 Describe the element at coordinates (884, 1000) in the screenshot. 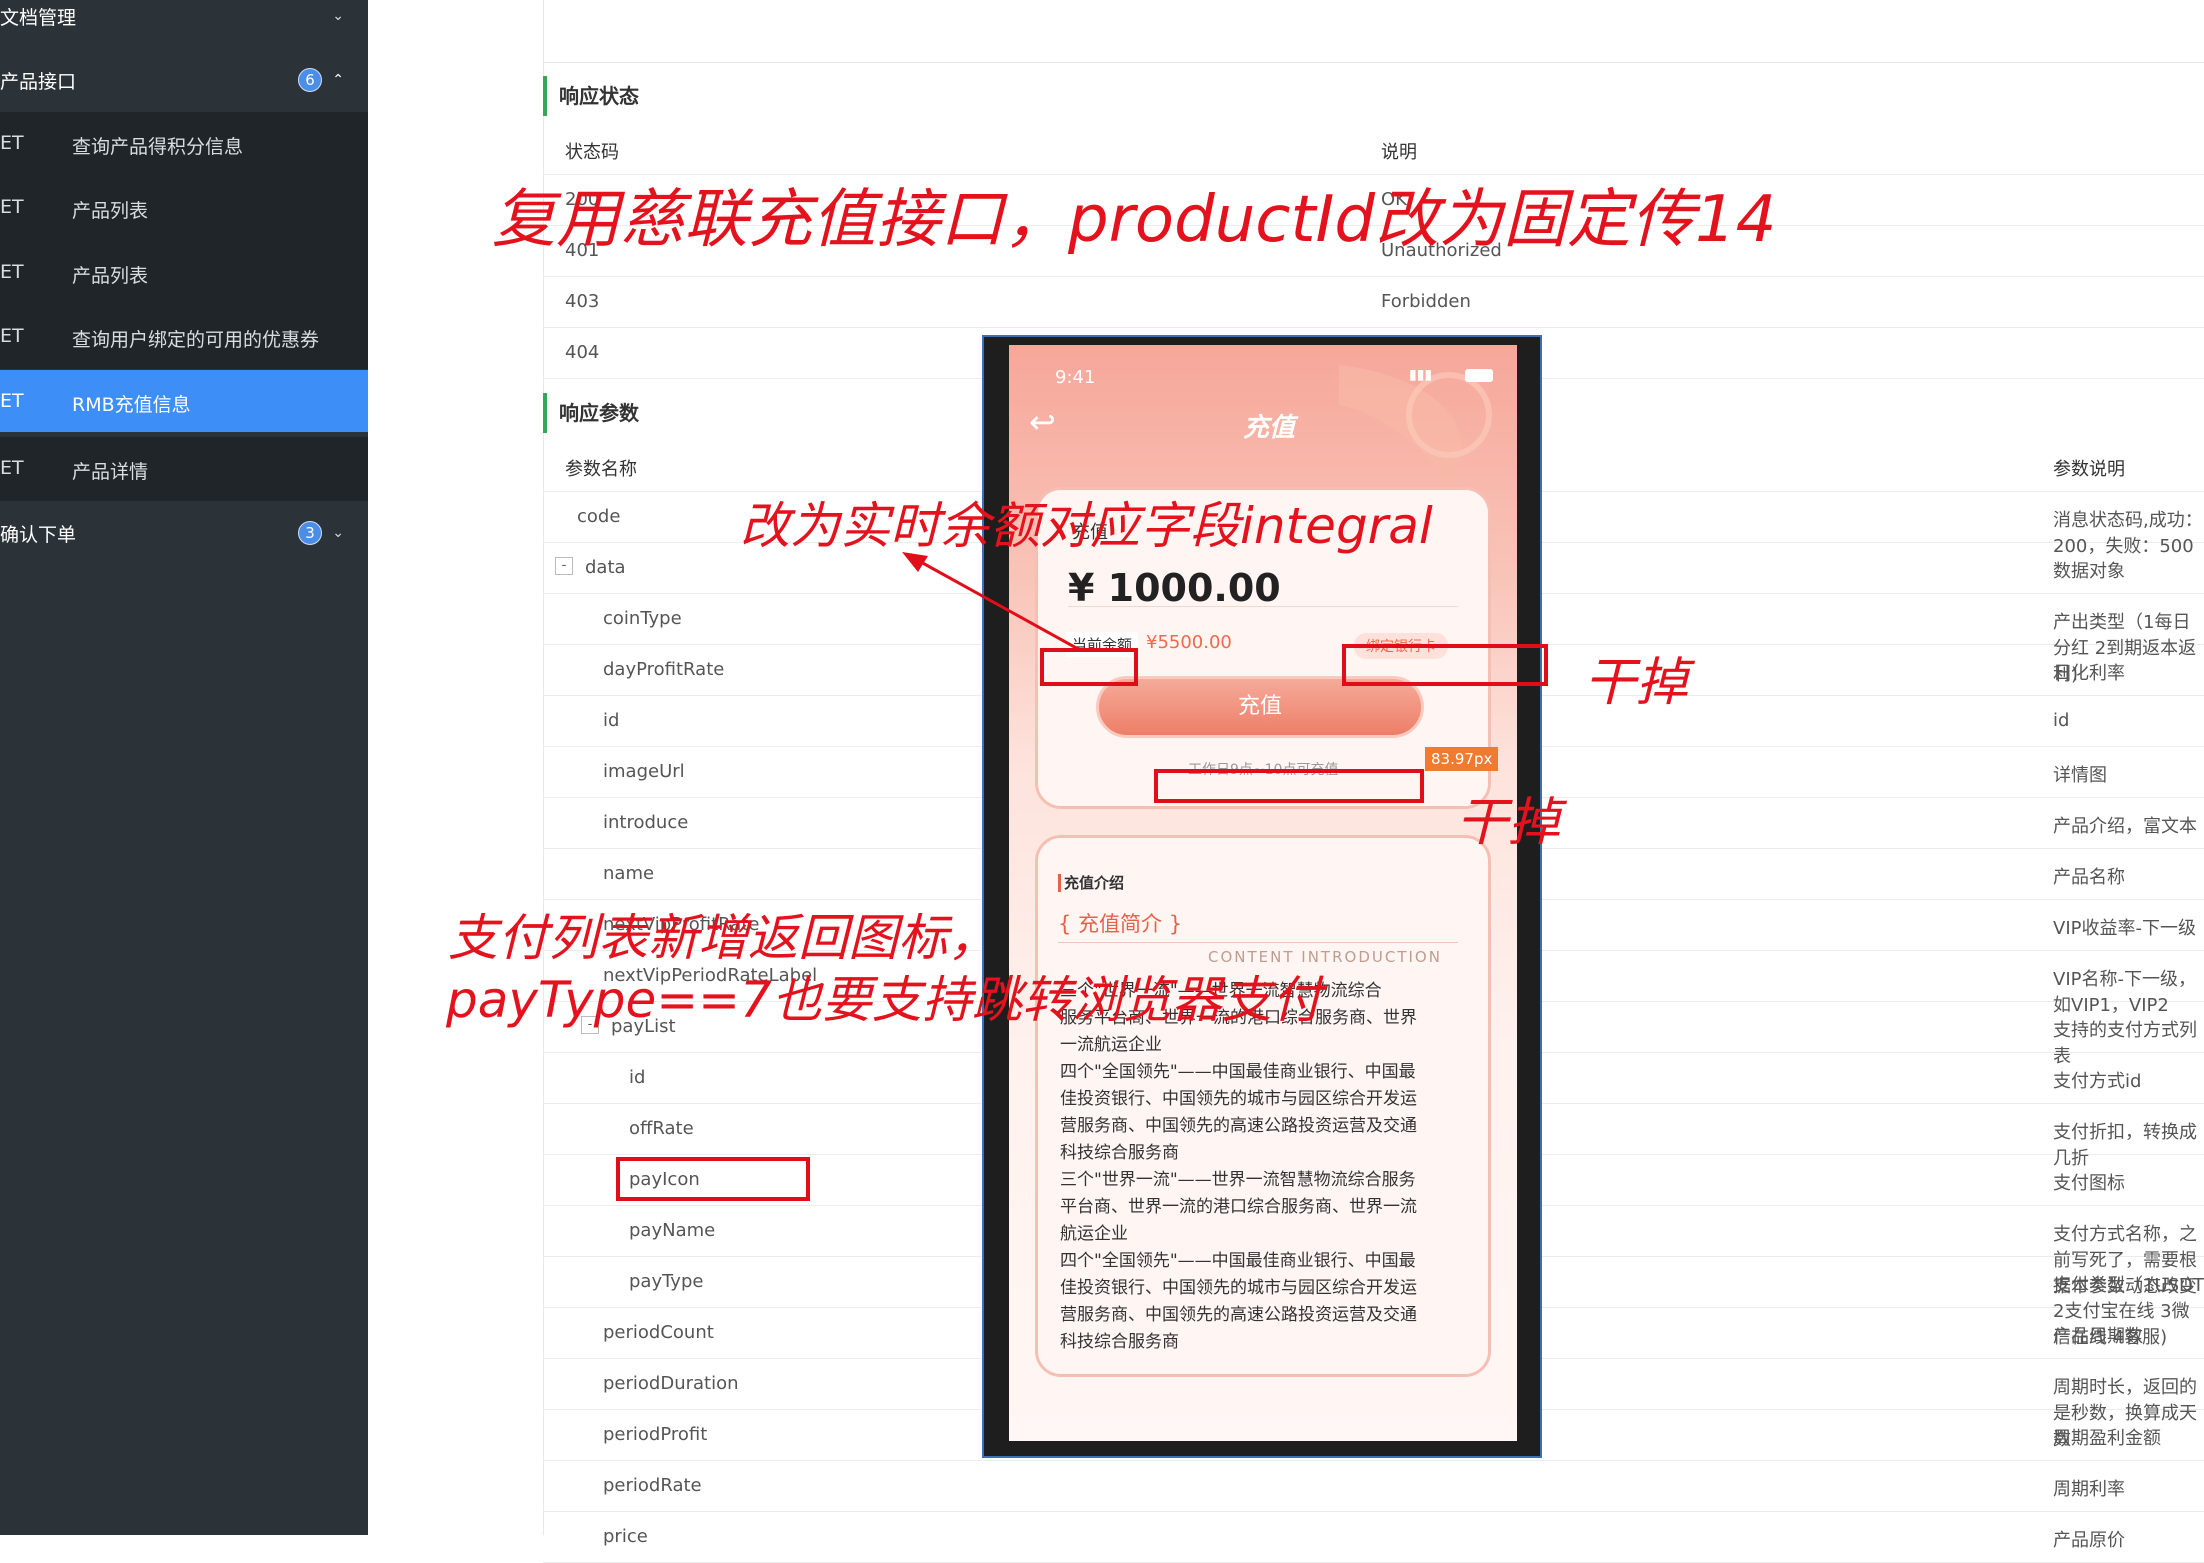

I see `annotation-text: payType==7也要支持跳转浏览器支付` at that location.